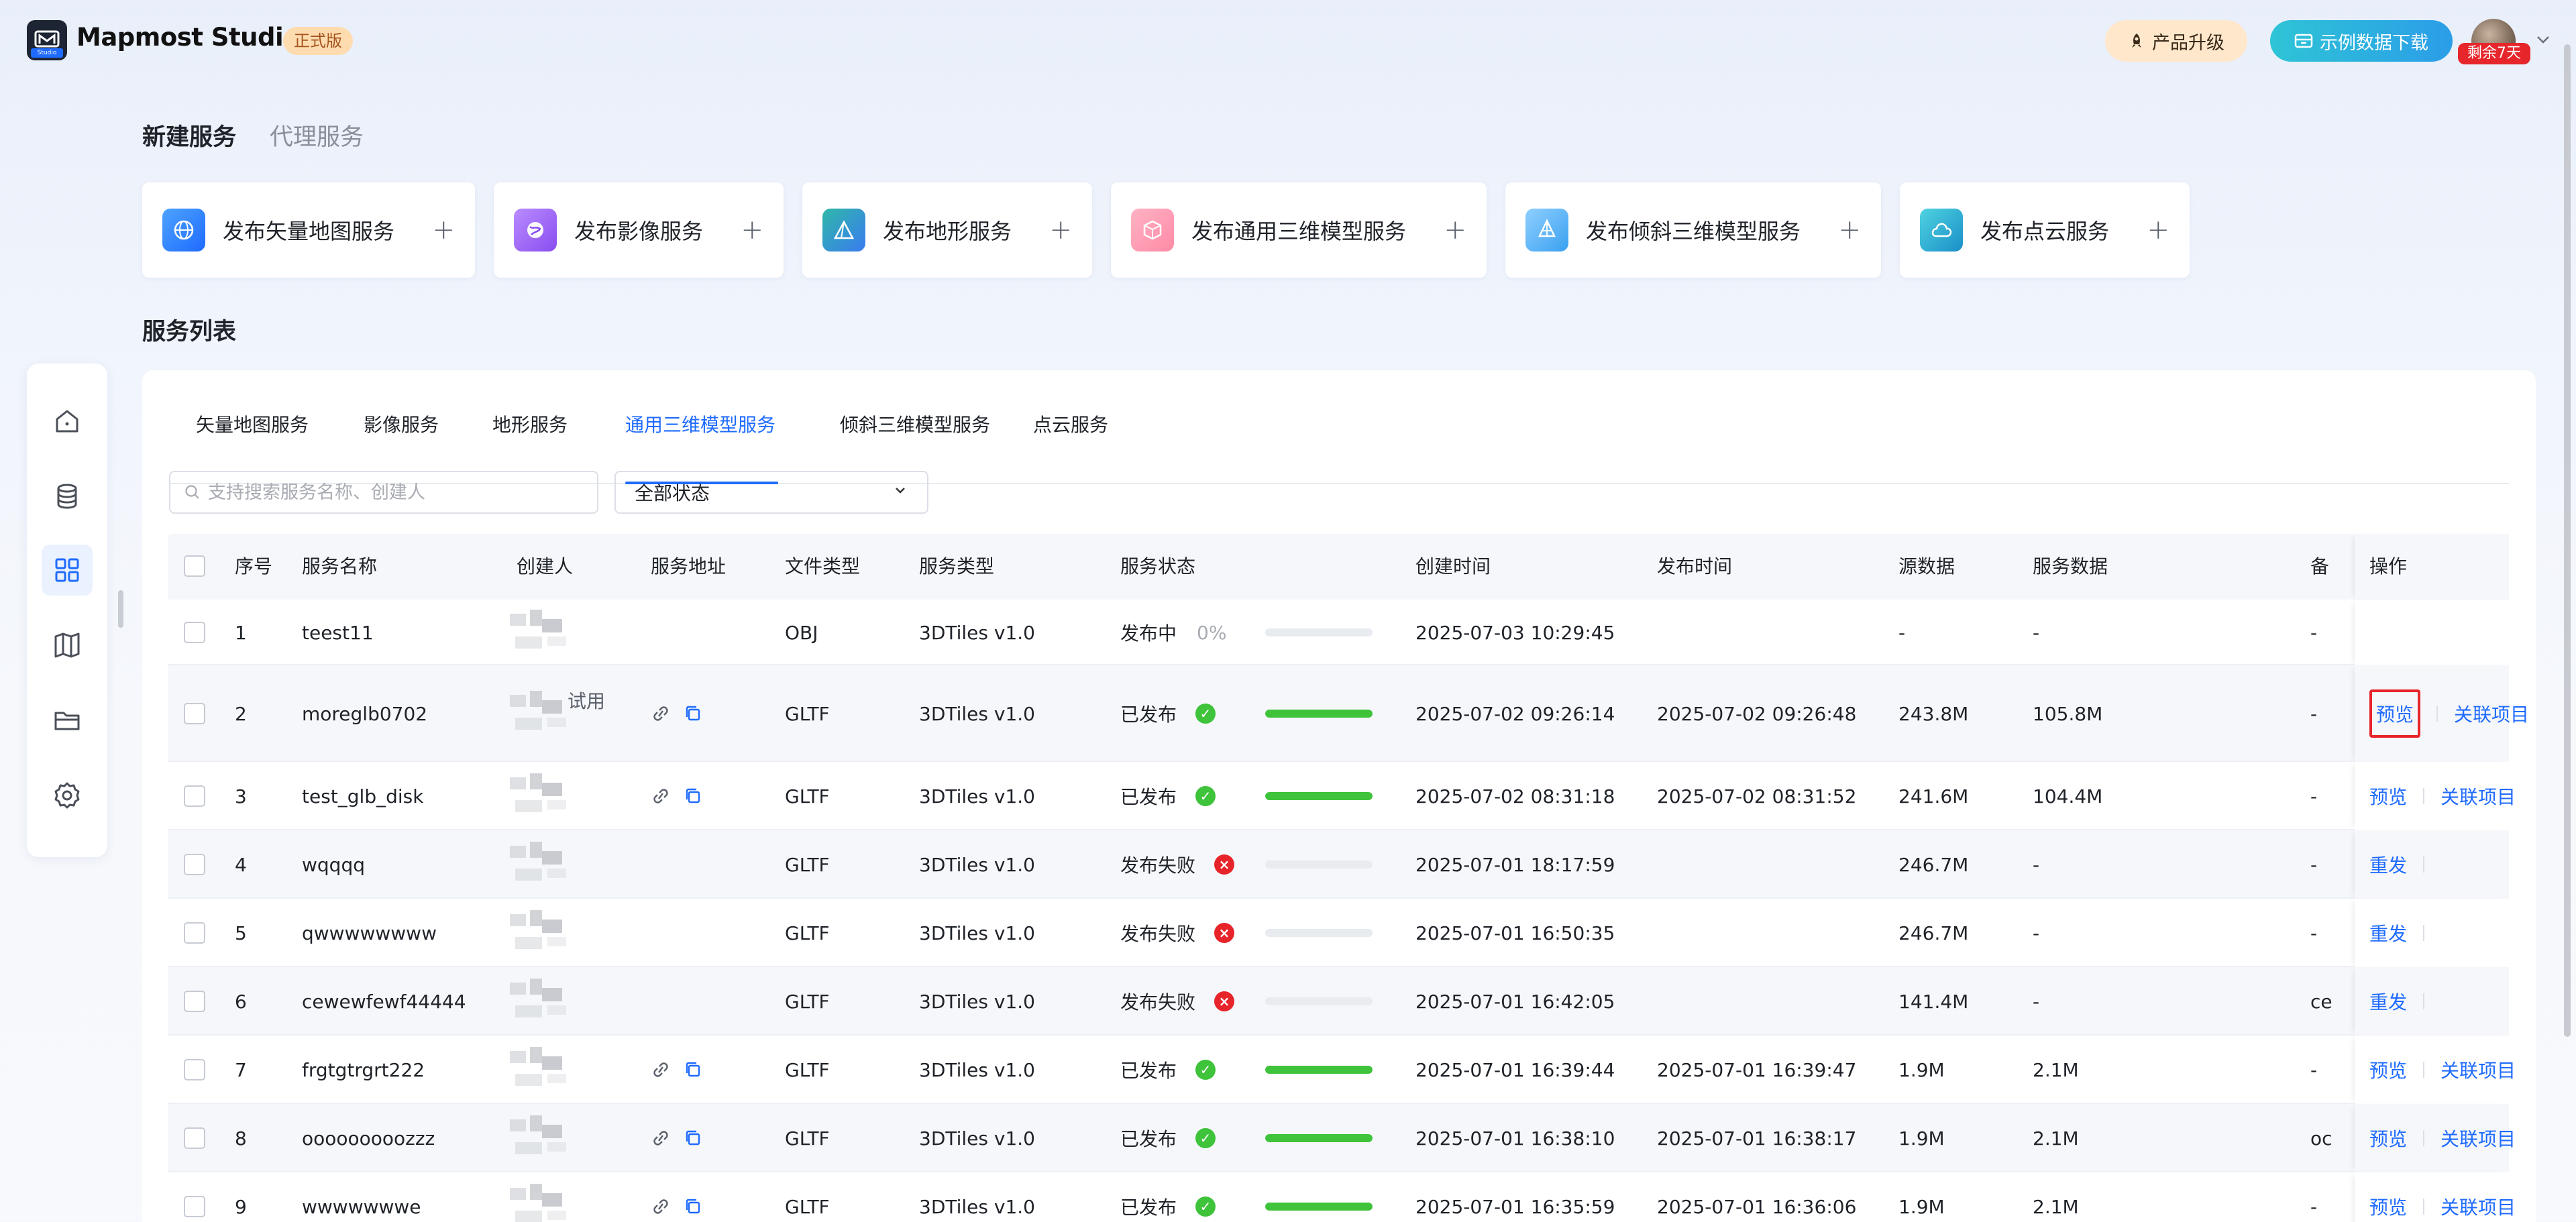  Describe the element at coordinates (1205, 714) in the screenshot. I see `check-circle-icon: ✓` at that location.